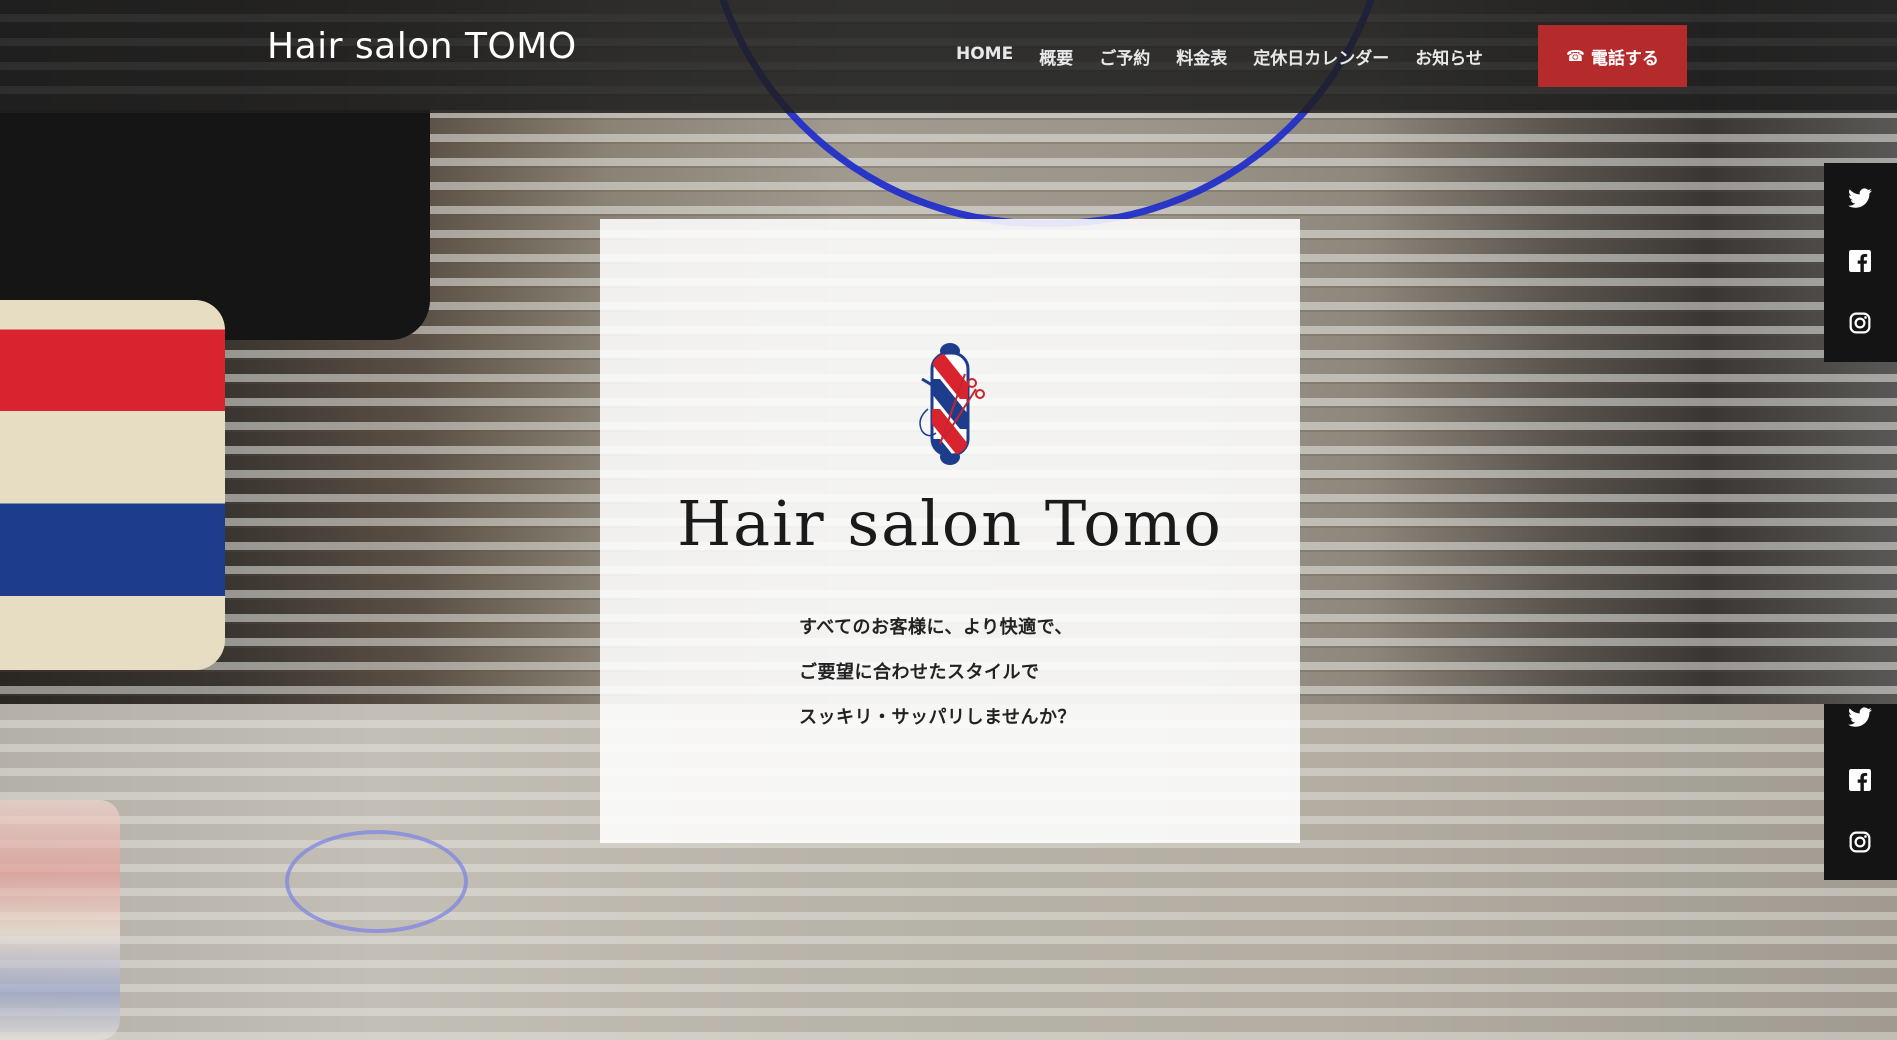 Image resolution: width=1897 pixels, height=1040 pixels. Describe the element at coordinates (1124, 56) in the screenshot. I see `nav-item-reservation: ご予約` at that location.